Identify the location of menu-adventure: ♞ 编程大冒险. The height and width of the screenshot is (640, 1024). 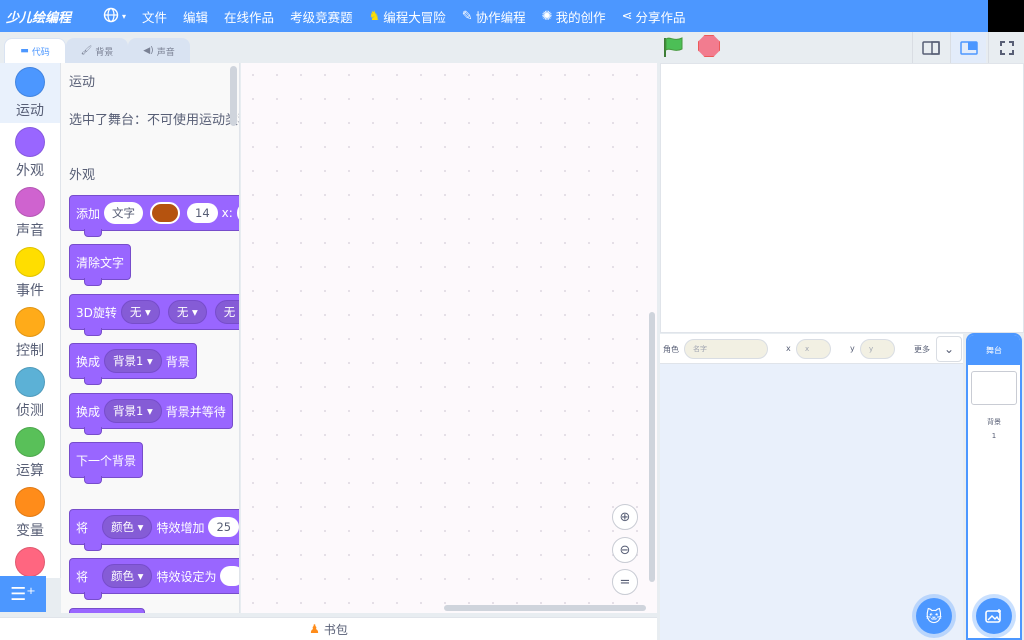
(407, 16).